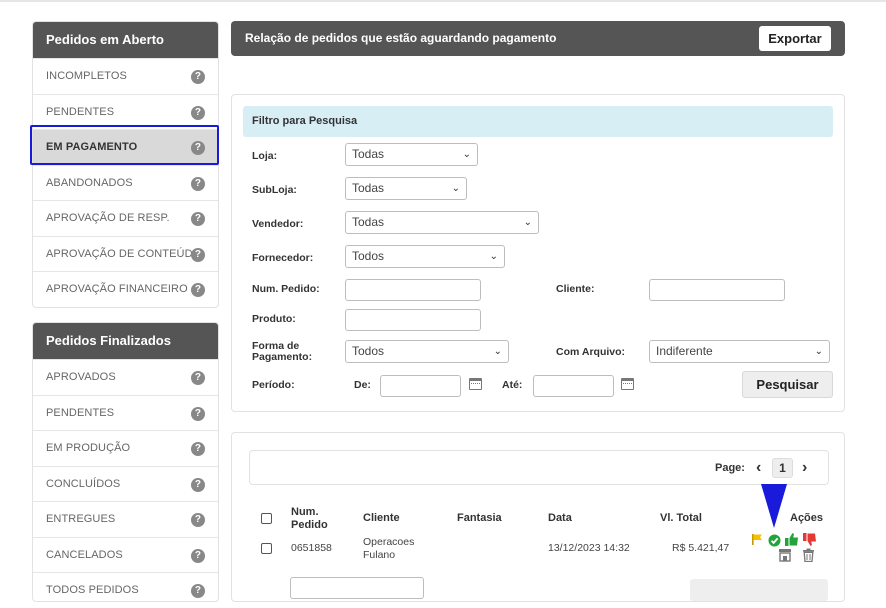 This screenshot has width=886, height=608. What do you see at coordinates (278, 224) in the screenshot?
I see `vendedor-label: Vendedor:` at bounding box center [278, 224].